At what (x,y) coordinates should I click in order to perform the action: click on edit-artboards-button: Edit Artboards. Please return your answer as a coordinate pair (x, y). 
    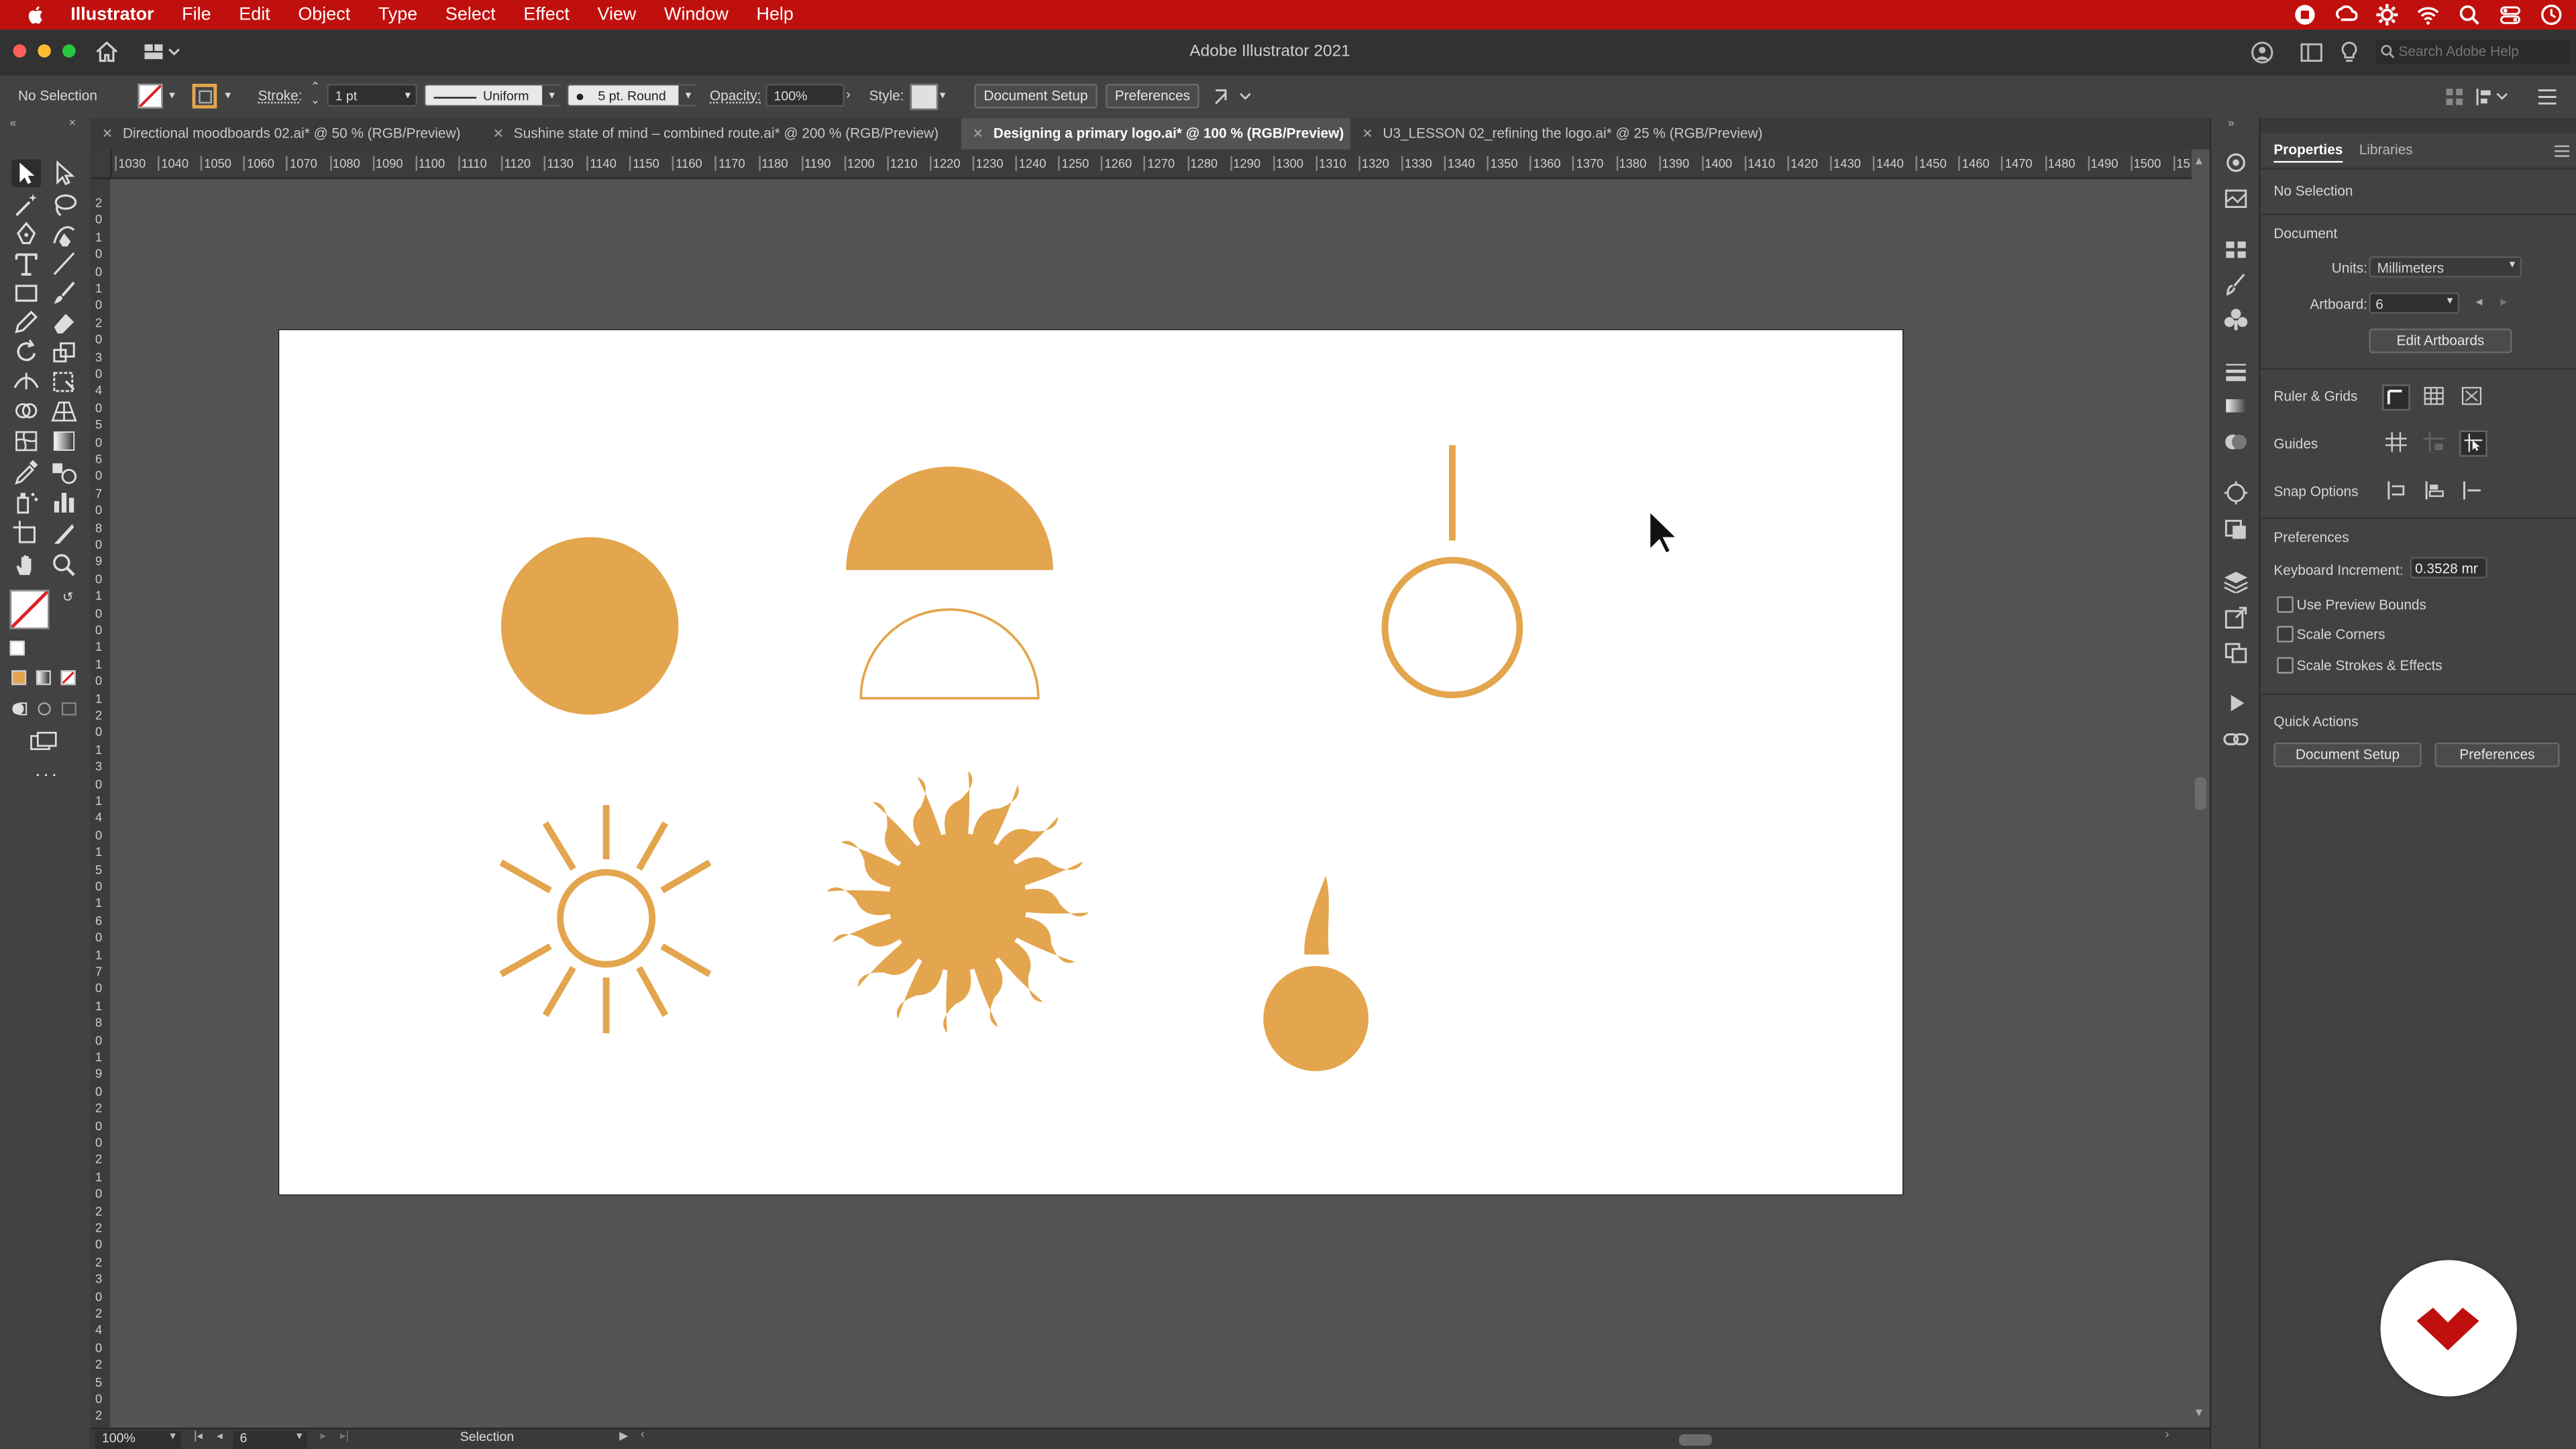
    Looking at the image, I should click on (2440, 341).